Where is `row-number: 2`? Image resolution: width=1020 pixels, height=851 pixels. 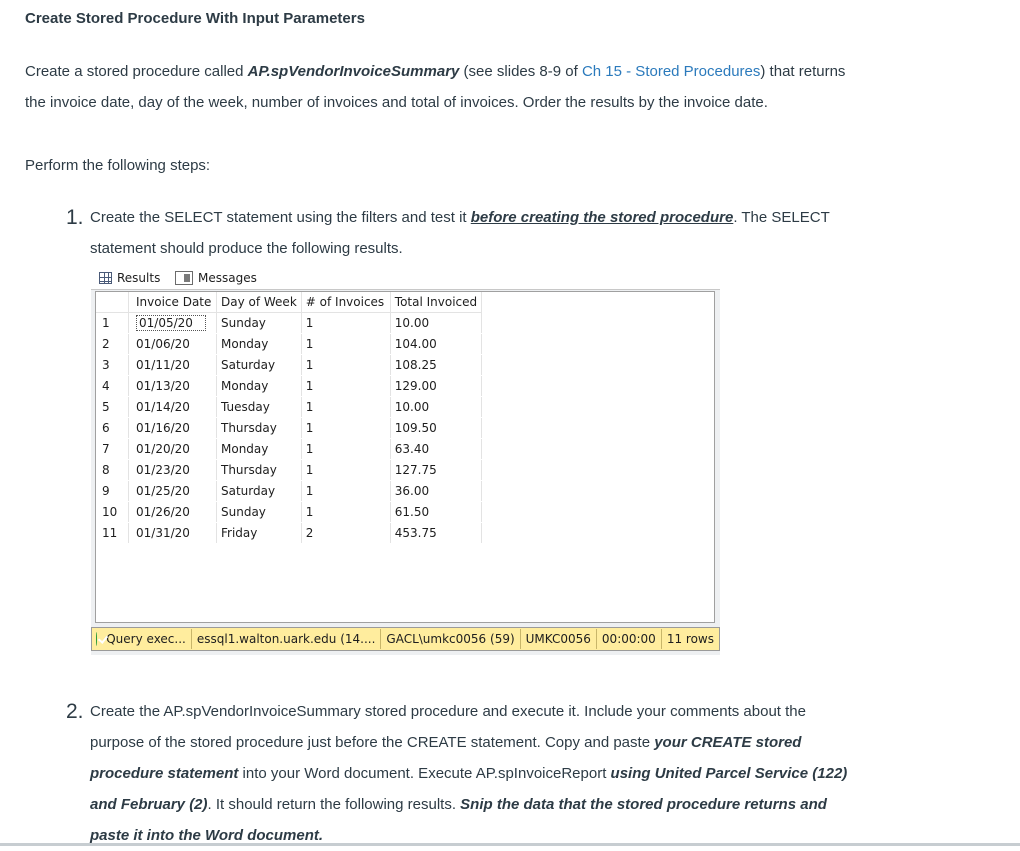
row-number: 2 is located at coordinates (112, 344).